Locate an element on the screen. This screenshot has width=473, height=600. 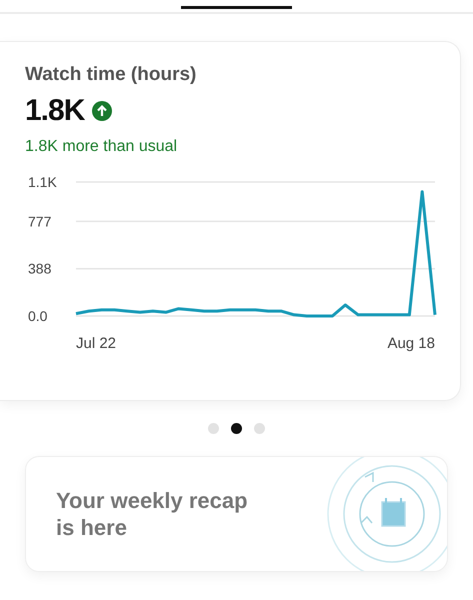
y-axis-label: 388 is located at coordinates (40, 268).